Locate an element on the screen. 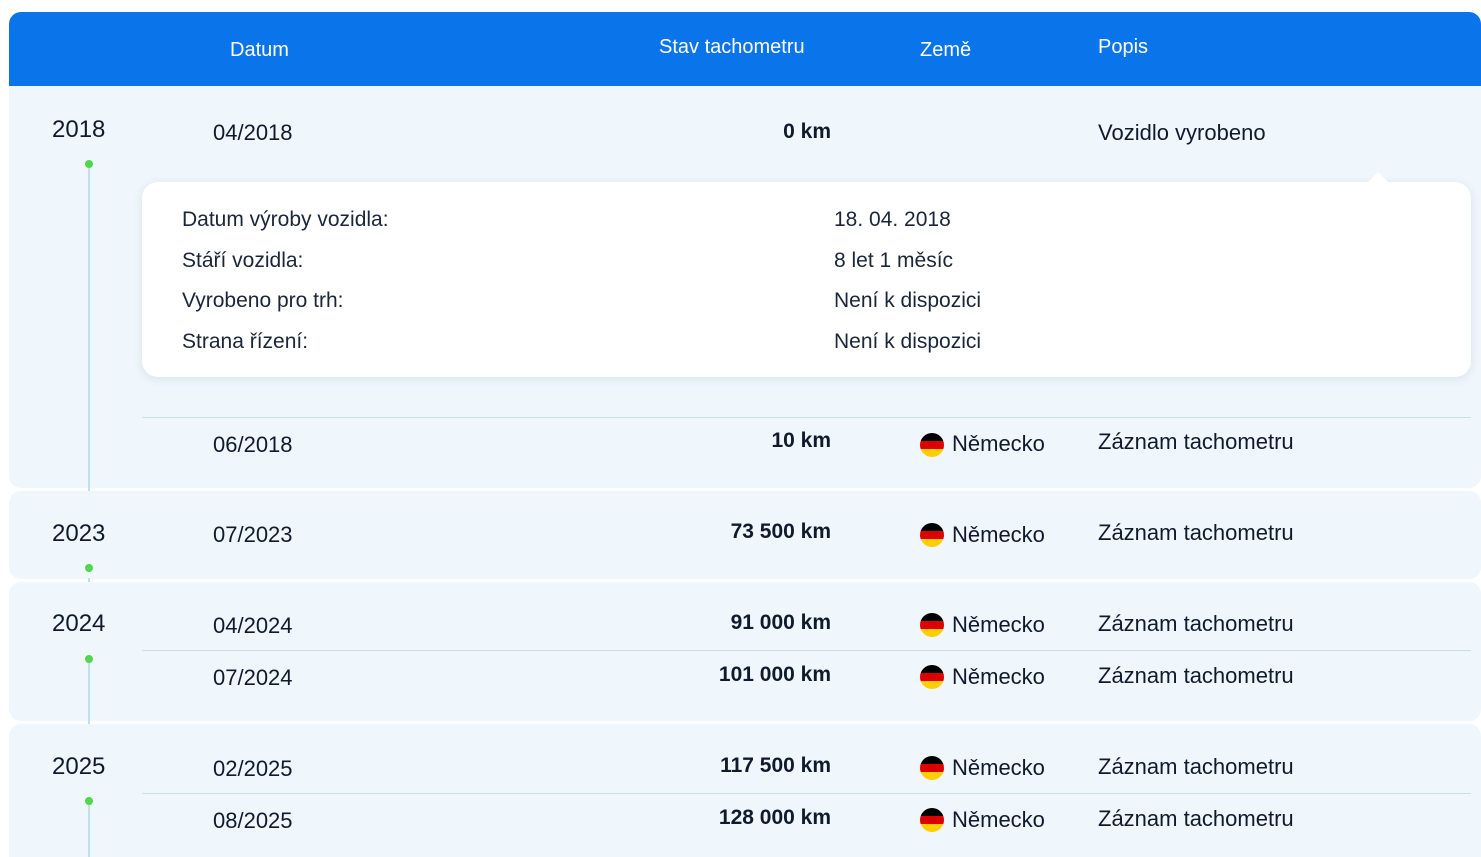 The width and height of the screenshot is (1481, 857). row-date: 07/2023 is located at coordinates (253, 534).